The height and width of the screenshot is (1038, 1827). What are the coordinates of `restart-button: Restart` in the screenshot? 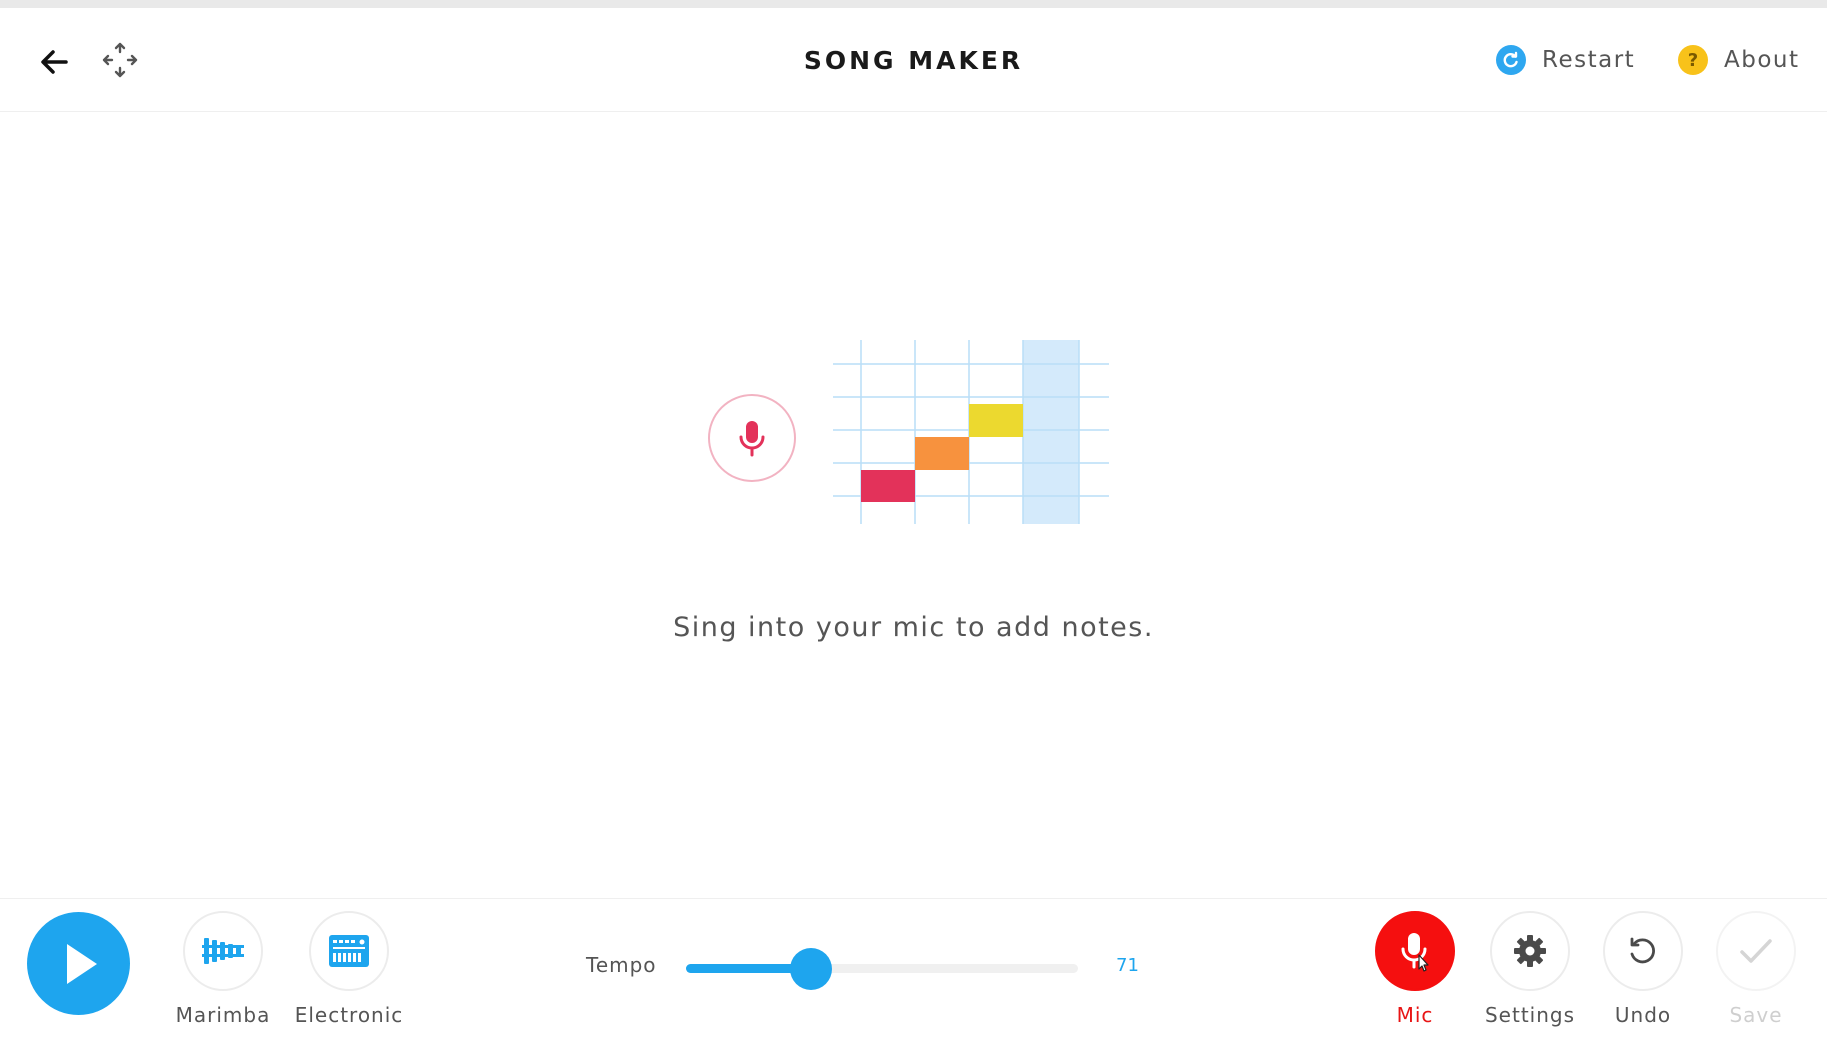 It's located at (1565, 60).